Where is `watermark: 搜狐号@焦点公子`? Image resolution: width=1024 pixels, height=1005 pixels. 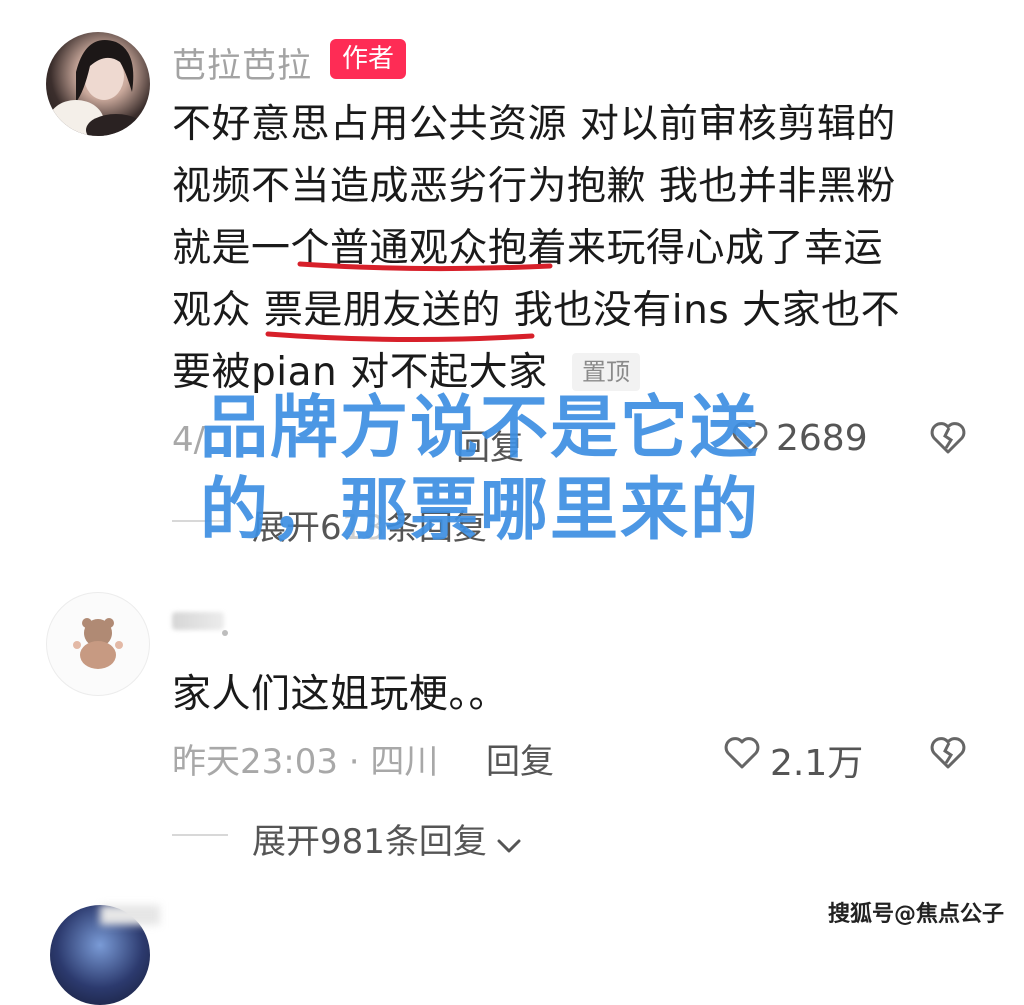 watermark: 搜狐号@焦点公子 is located at coordinates (915, 914).